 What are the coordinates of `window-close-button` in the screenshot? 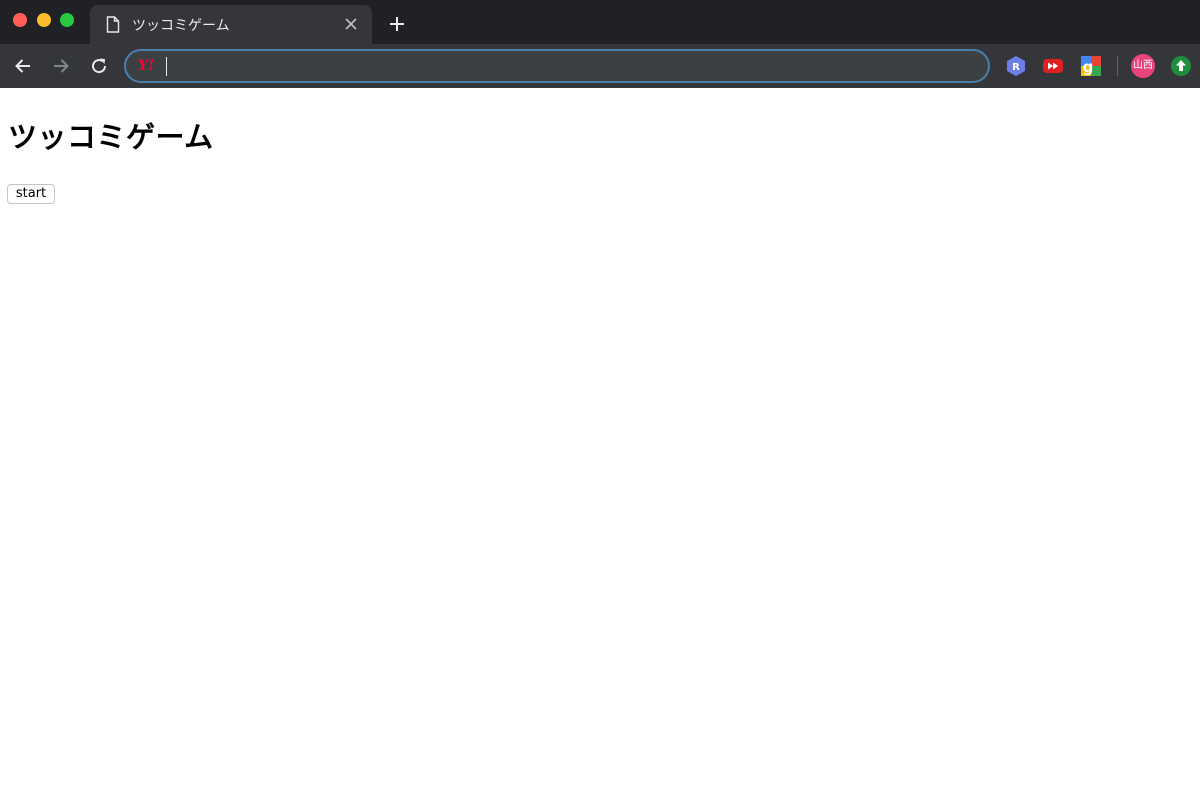 It's located at (20, 20).